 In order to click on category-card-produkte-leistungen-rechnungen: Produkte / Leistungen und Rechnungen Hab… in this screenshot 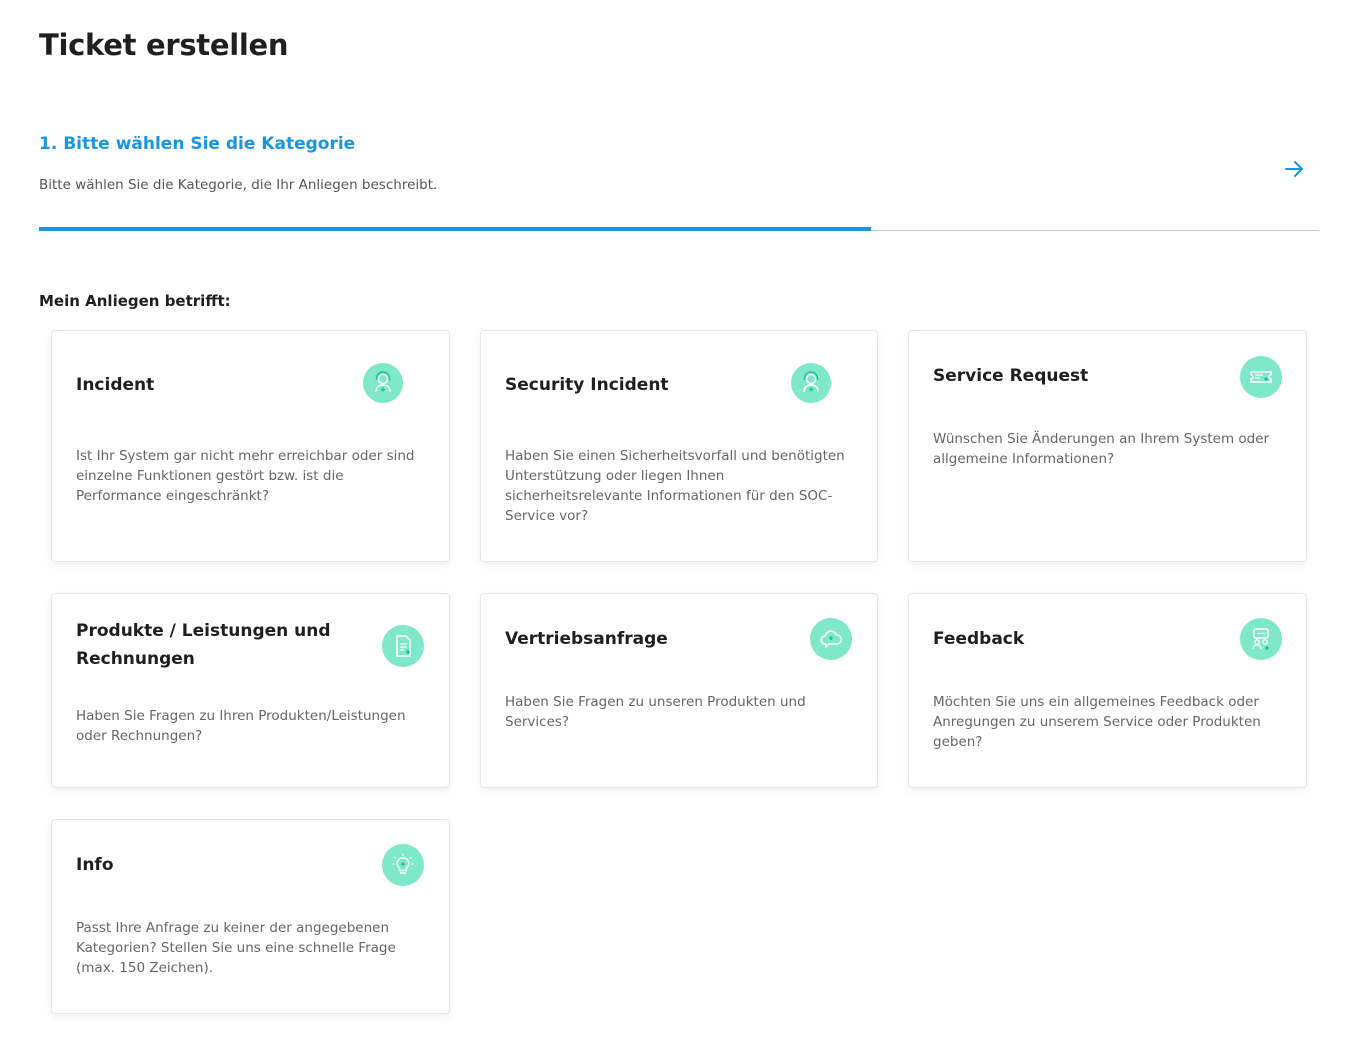, I will do `click(250, 690)`.